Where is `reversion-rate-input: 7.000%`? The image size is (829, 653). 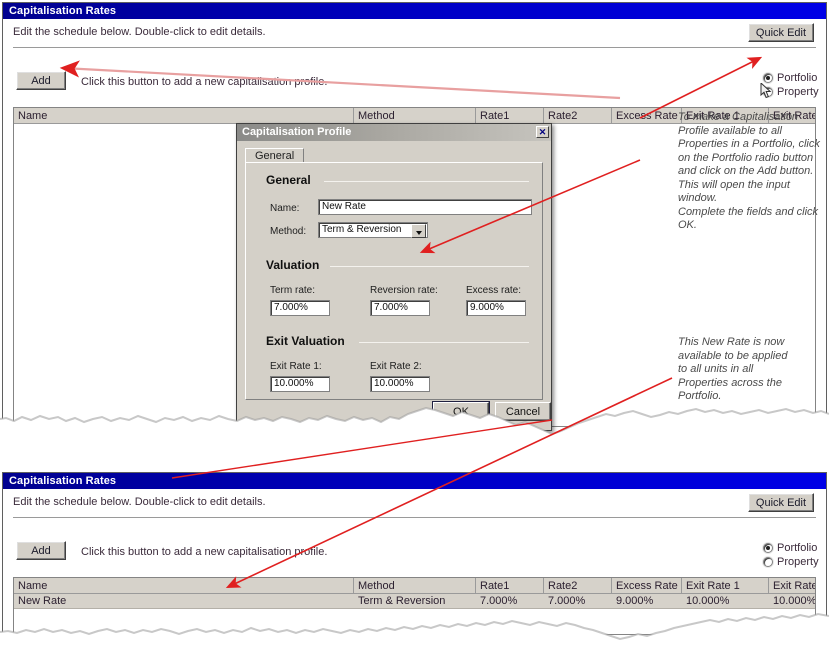
reversion-rate-input: 7.000% is located at coordinates (400, 308).